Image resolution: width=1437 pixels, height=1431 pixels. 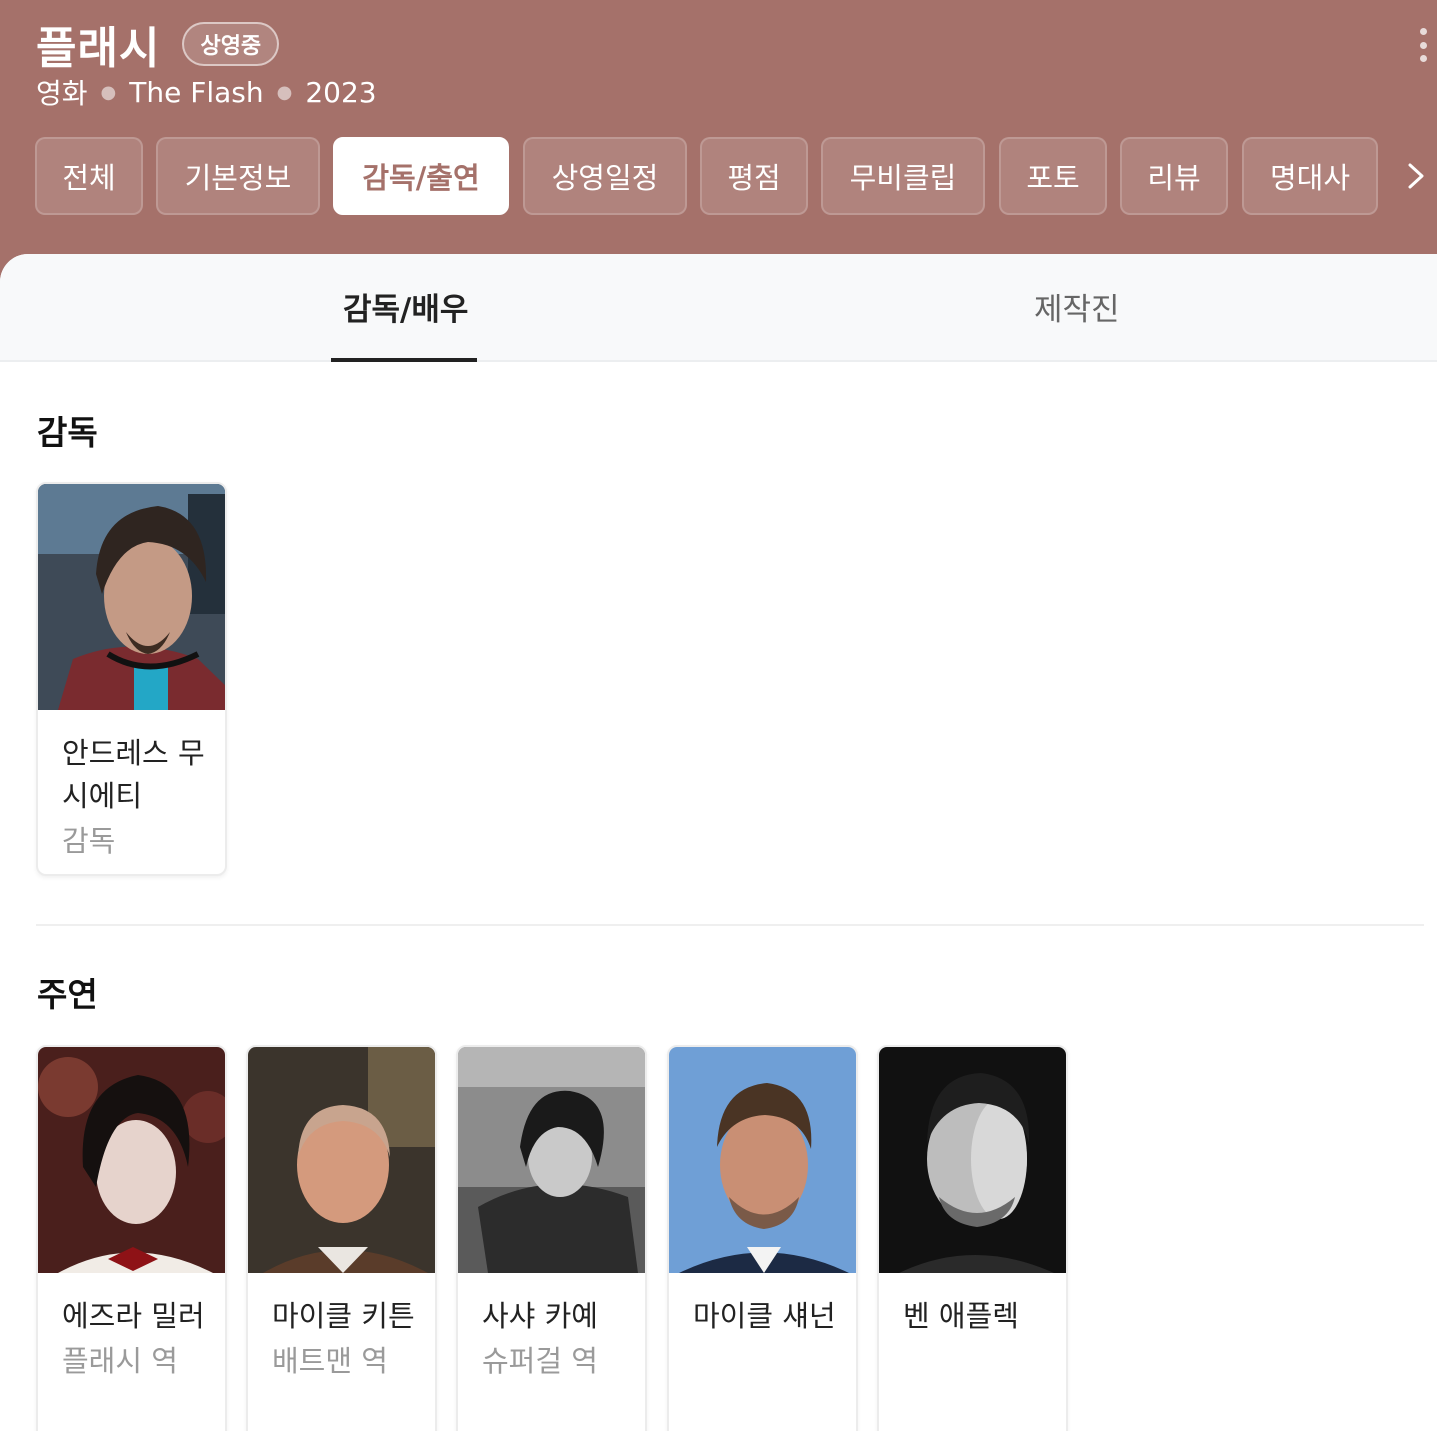 What do you see at coordinates (330, 1361) in the screenshot?
I see `person-role: 배트맨 역` at bounding box center [330, 1361].